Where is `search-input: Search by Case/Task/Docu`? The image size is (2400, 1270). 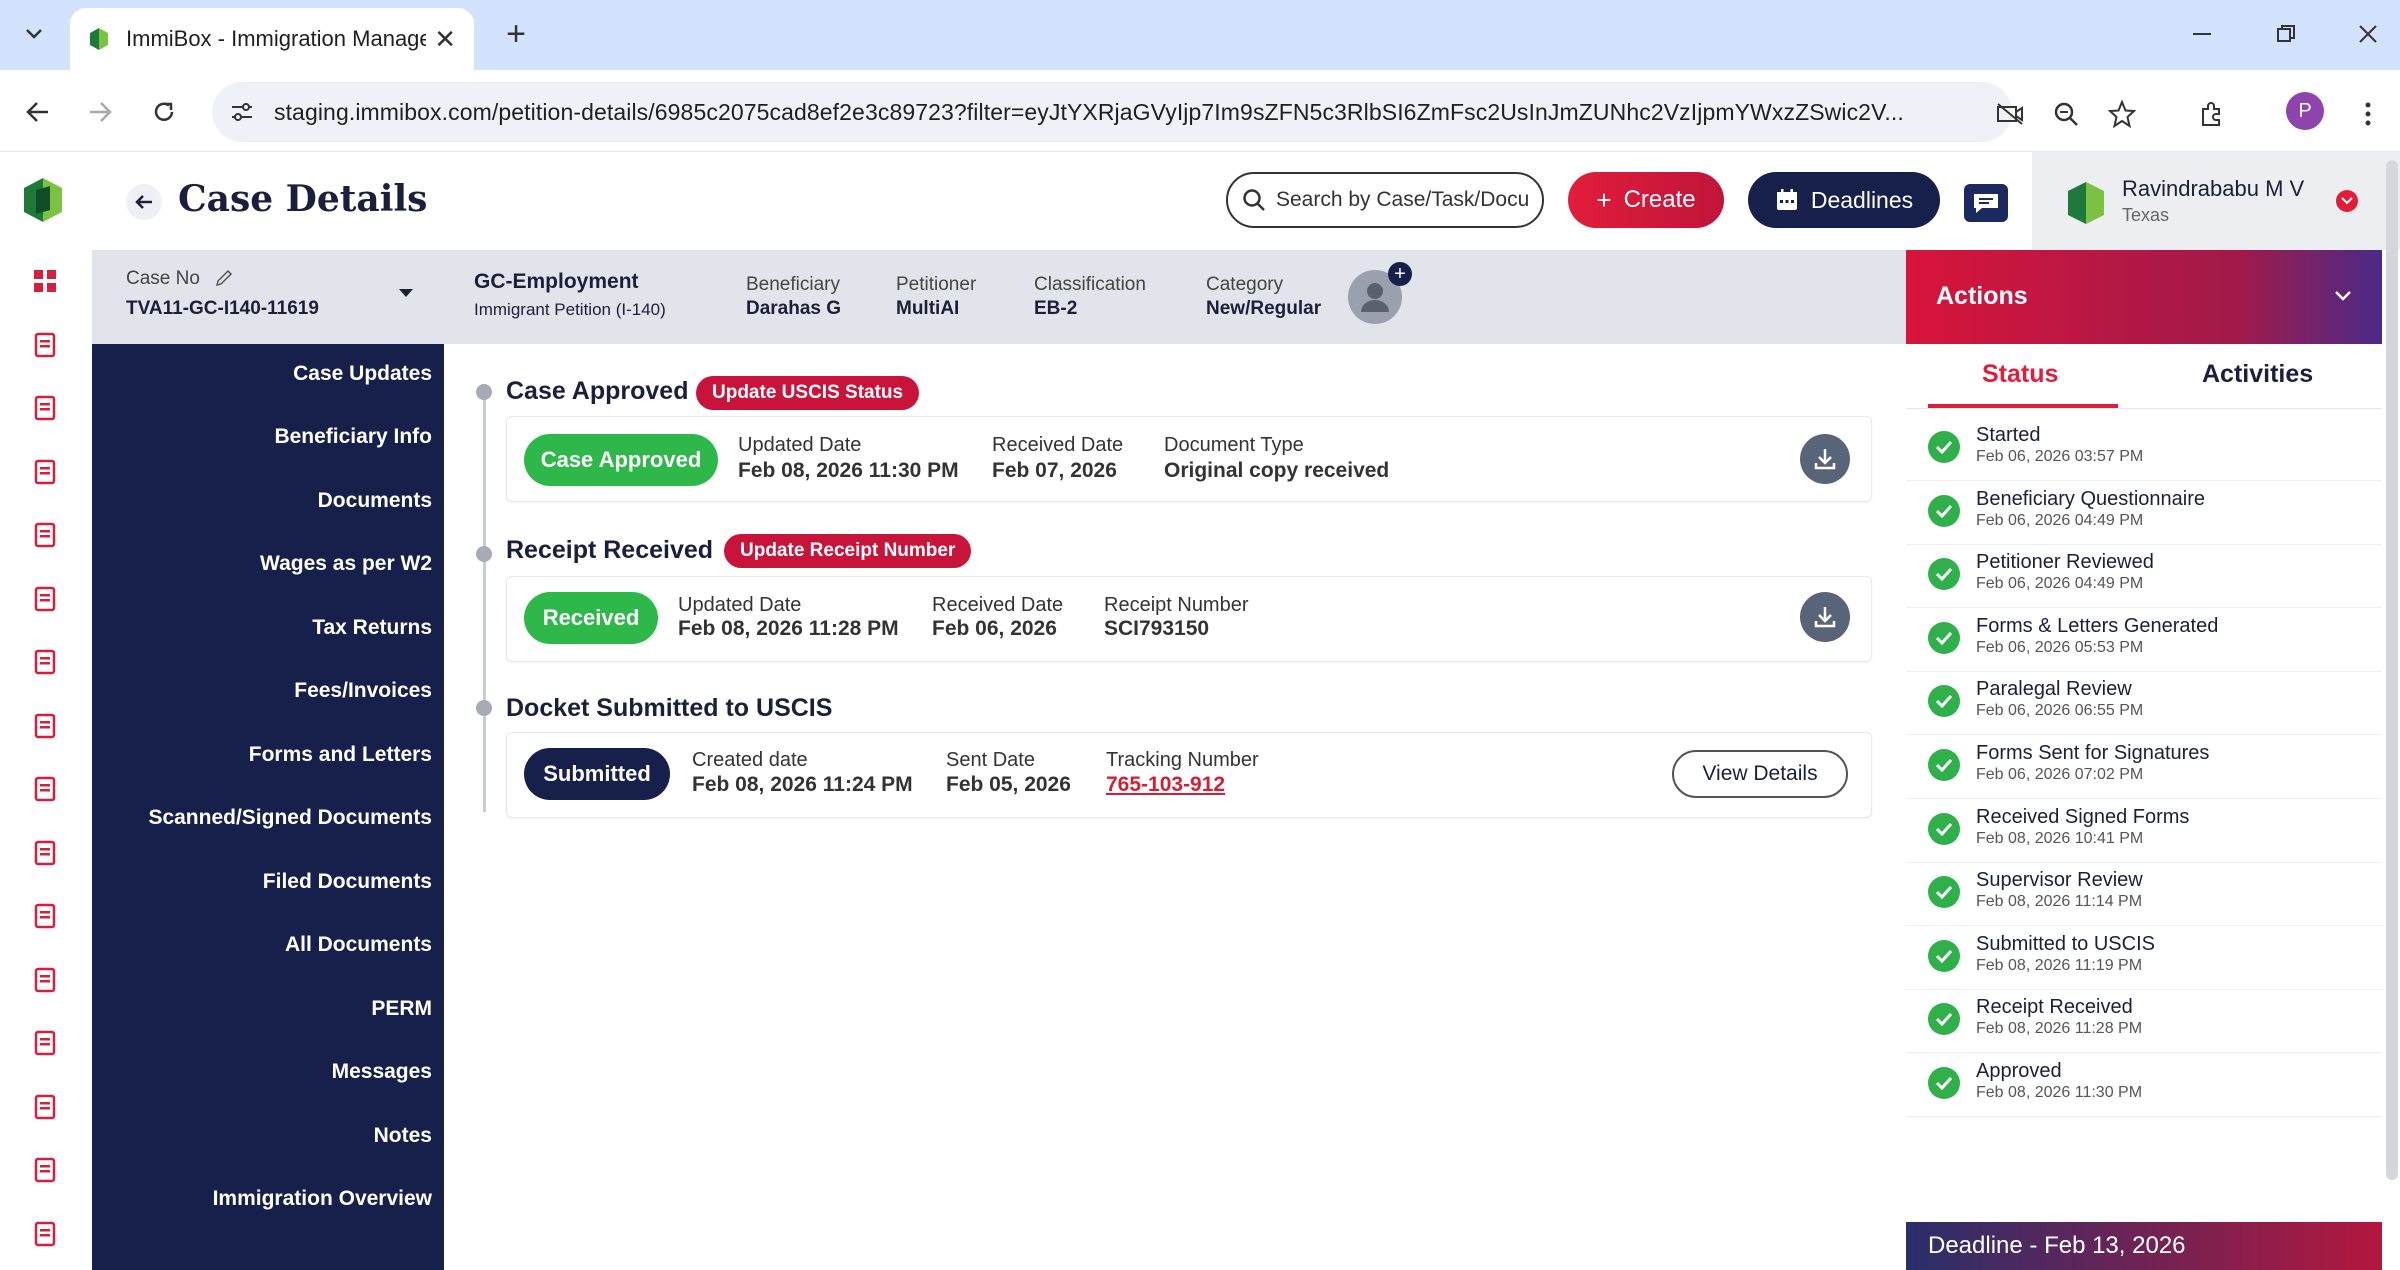
search-input: Search by Case/Task/Docu is located at coordinates (1385, 200).